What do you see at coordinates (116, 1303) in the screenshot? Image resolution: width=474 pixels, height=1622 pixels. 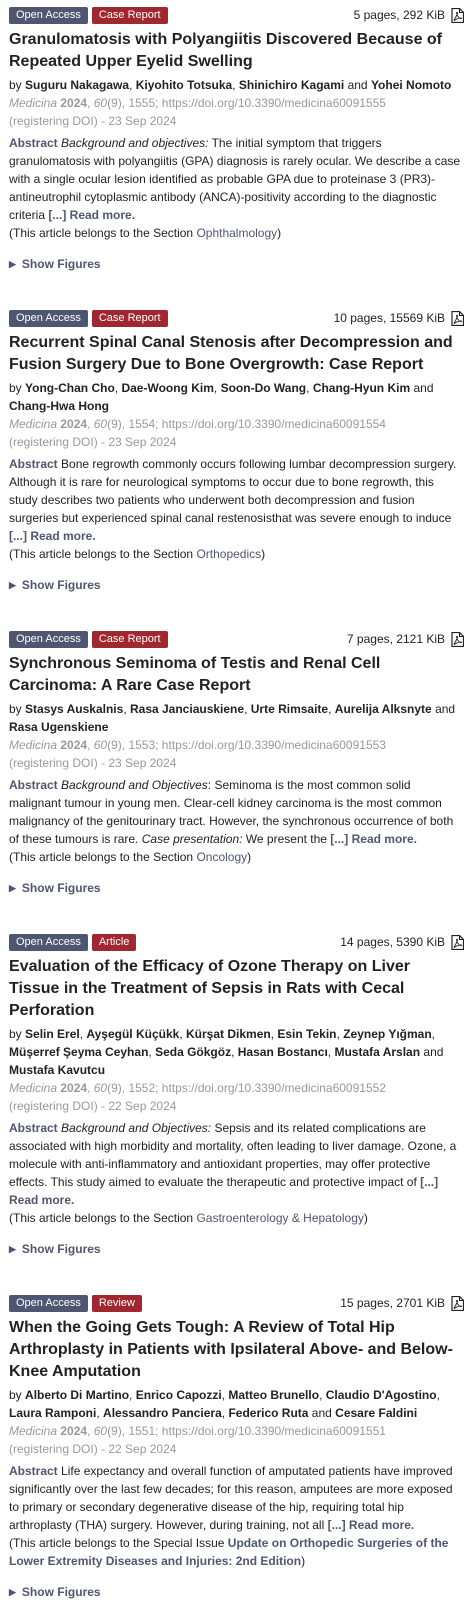 I see `article-type-badge: Review` at bounding box center [116, 1303].